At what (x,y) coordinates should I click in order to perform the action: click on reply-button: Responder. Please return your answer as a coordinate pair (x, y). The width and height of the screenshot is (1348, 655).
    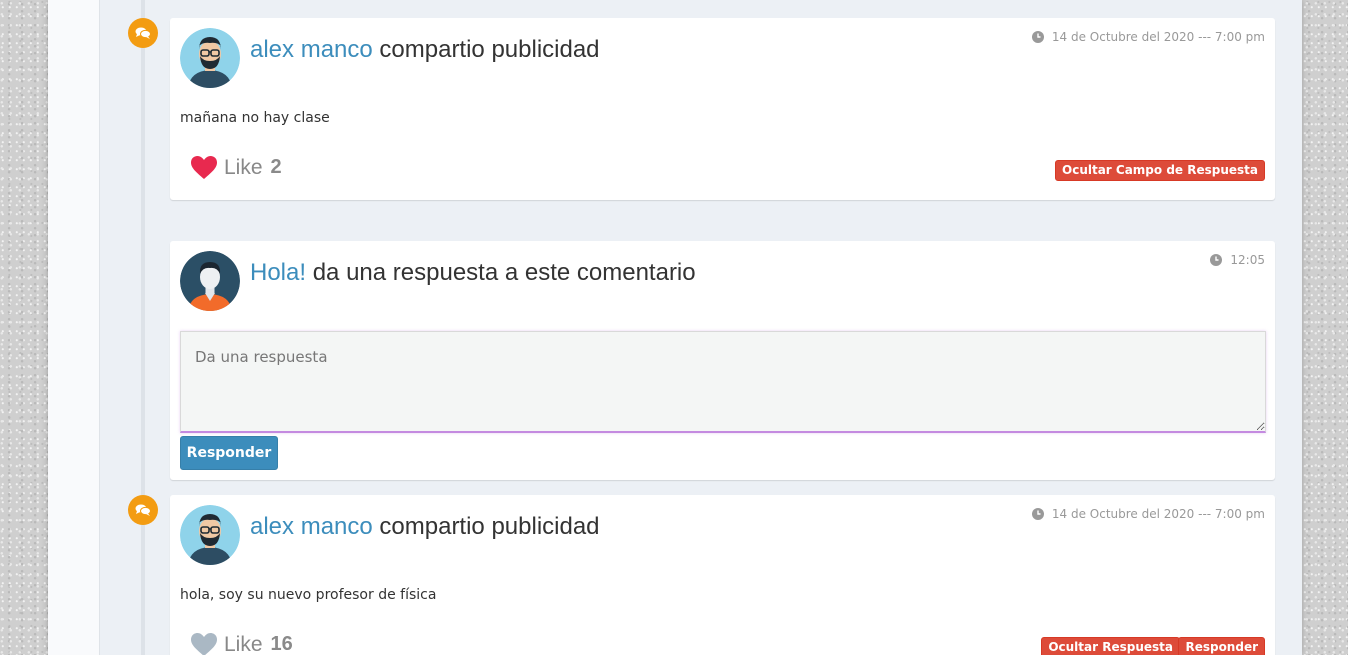
    Looking at the image, I should click on (1221, 646).